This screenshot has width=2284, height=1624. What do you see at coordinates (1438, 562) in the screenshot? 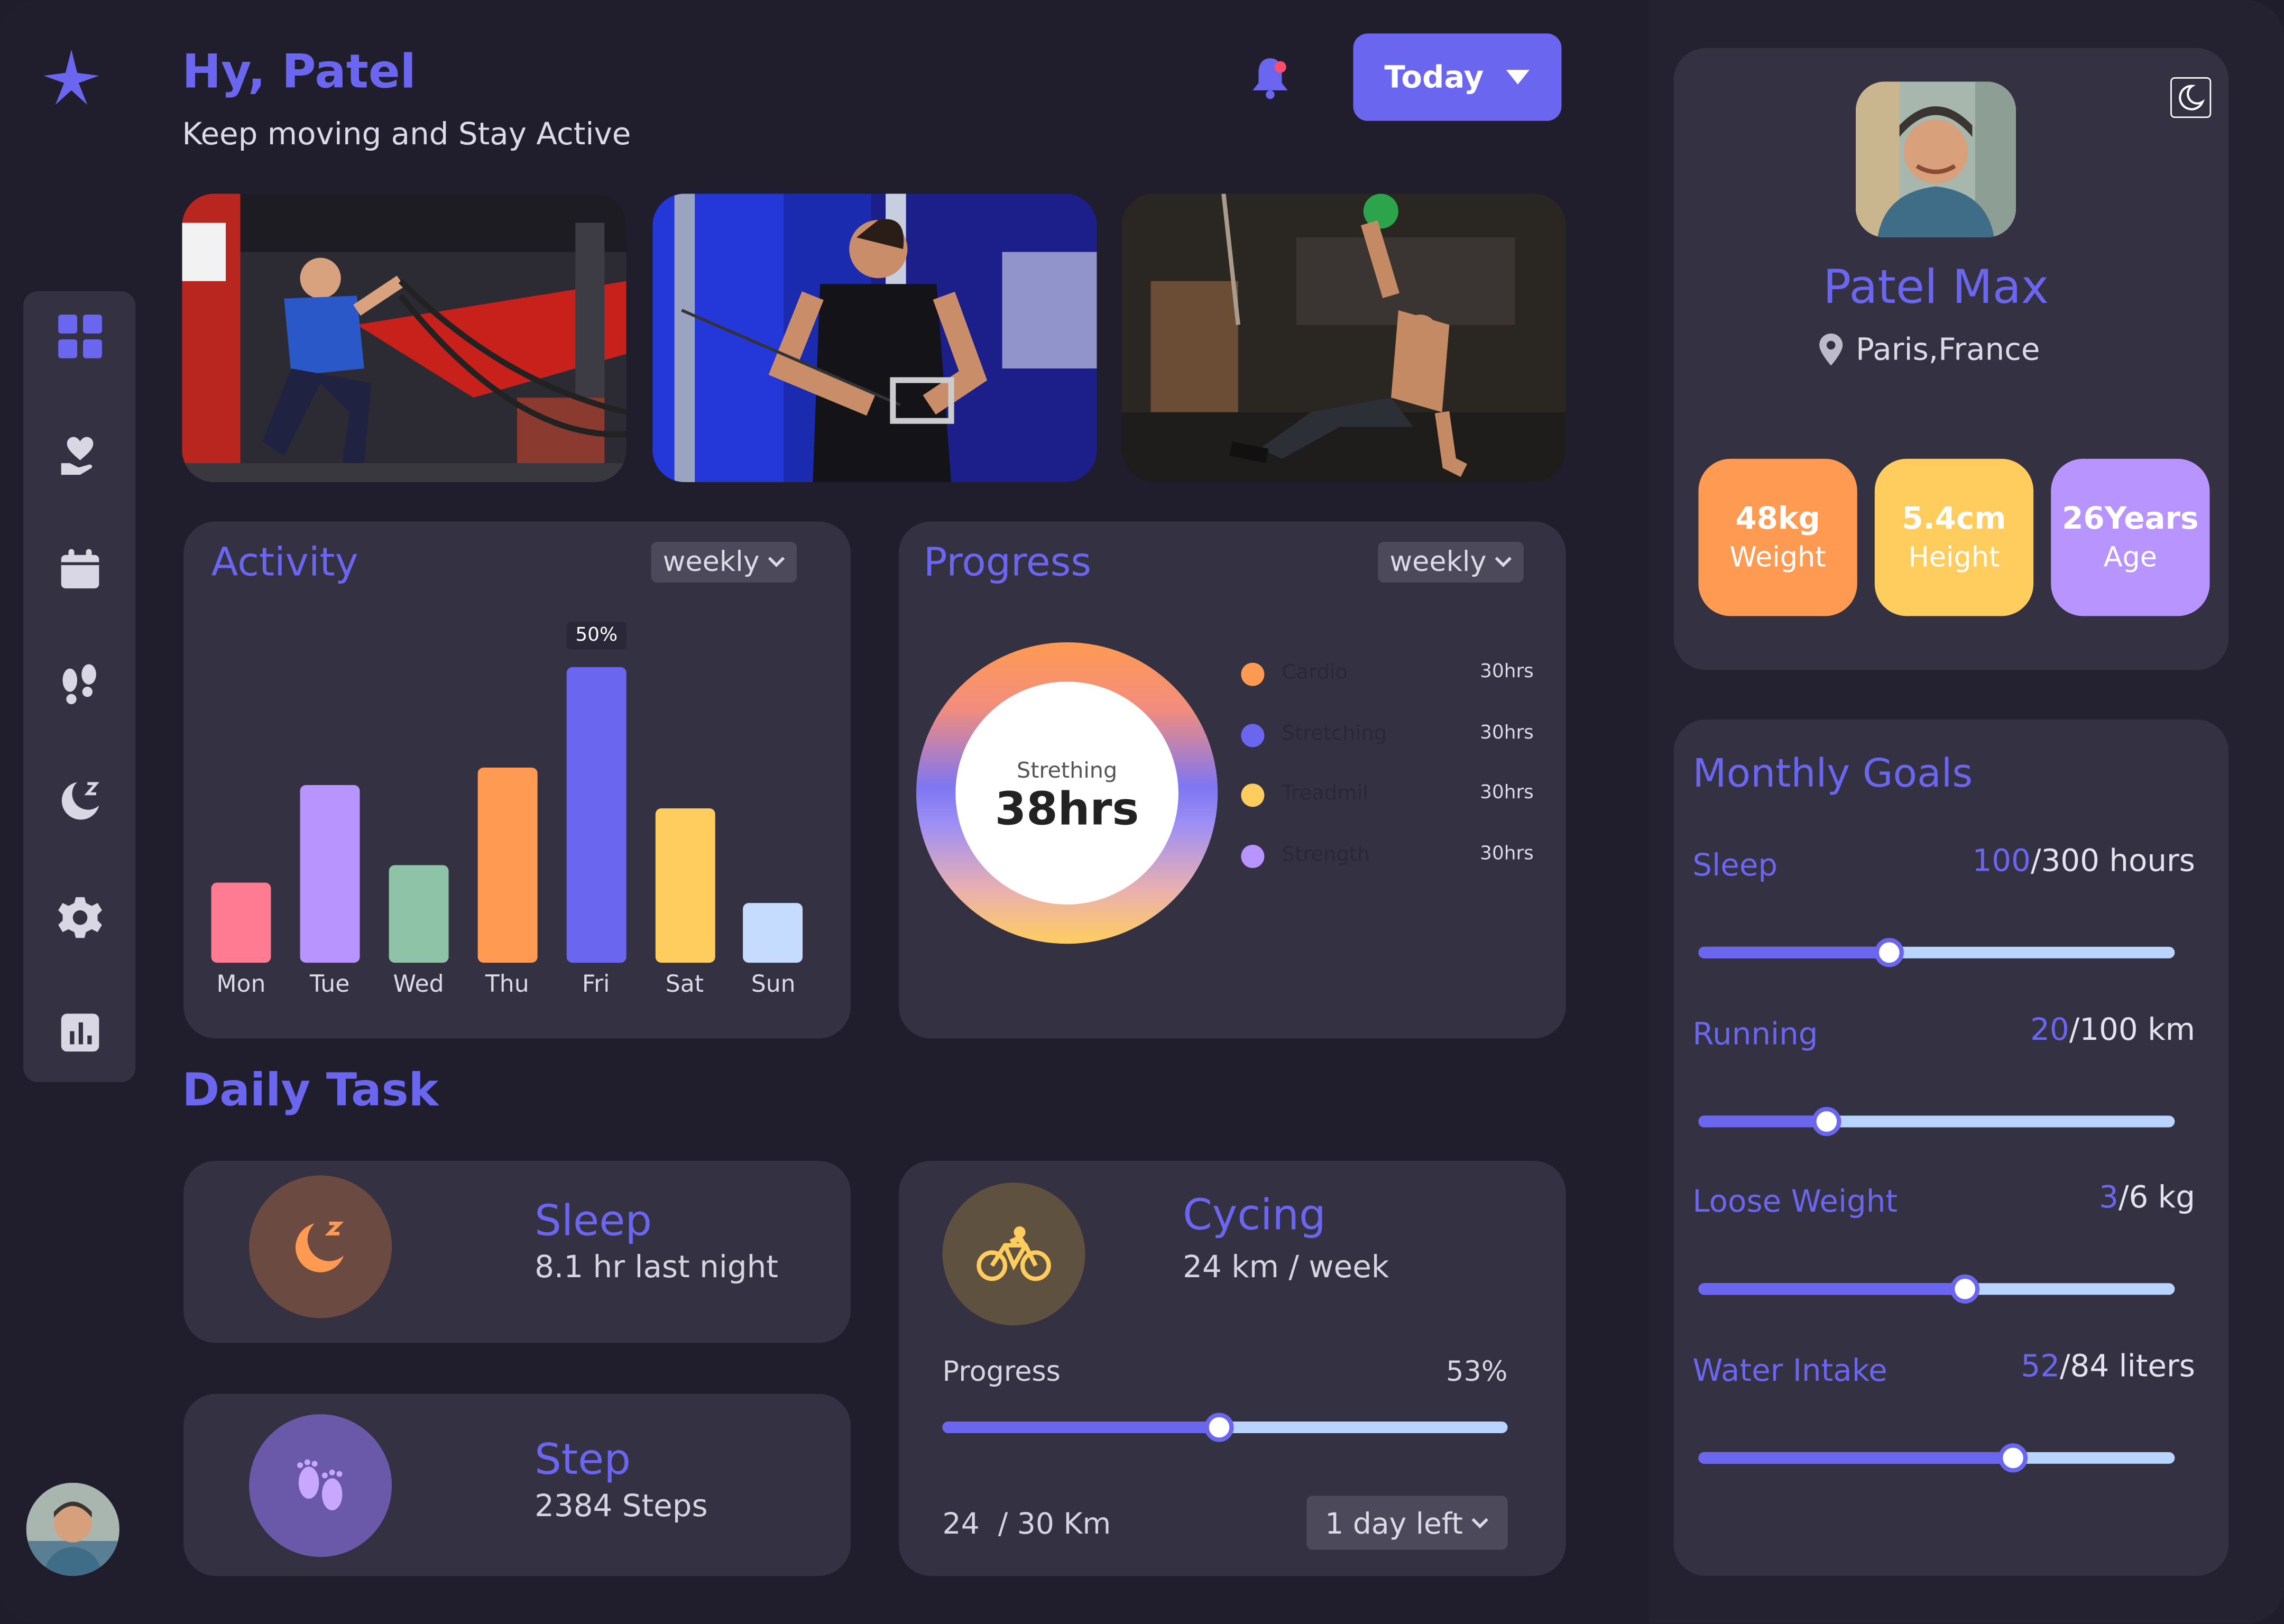
I see `progress-filter-label: weekly` at bounding box center [1438, 562].